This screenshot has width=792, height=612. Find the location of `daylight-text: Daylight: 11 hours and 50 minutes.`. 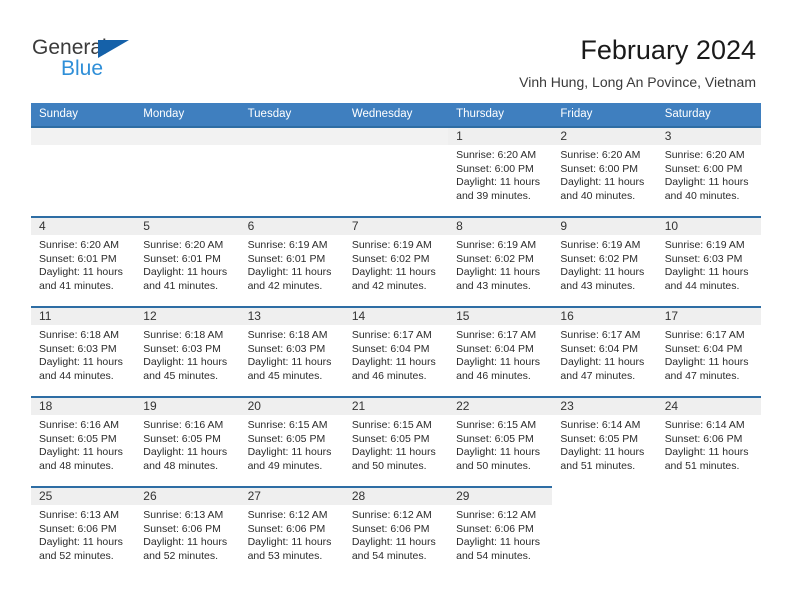

daylight-text: Daylight: 11 hours and 50 minutes. is located at coordinates (498, 459).